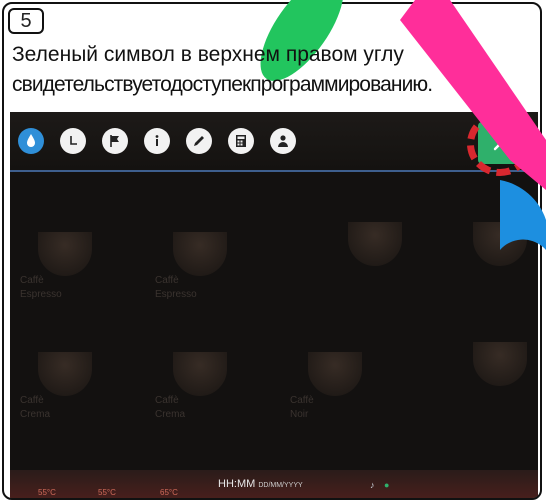 The image size is (546, 504). I want to click on info-icon, so click(157, 140).